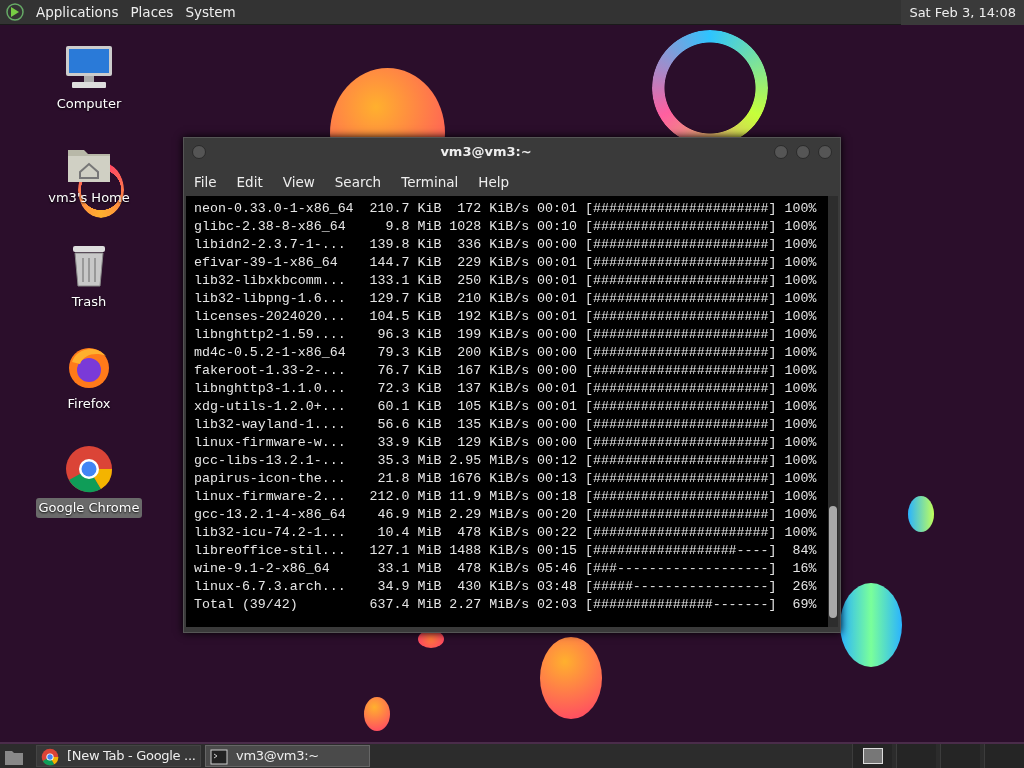  I want to click on desktop-icon-label: Computer, so click(89, 104).